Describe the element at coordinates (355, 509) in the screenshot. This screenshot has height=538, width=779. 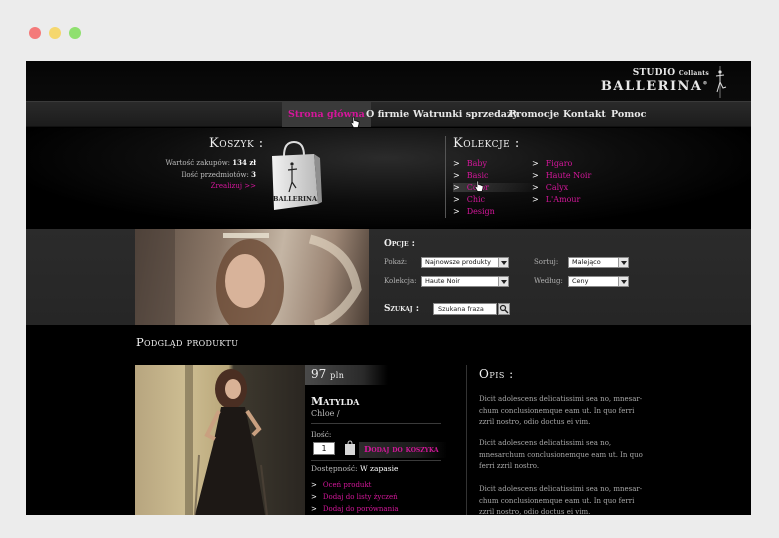
I see `compare-link: > Dodaj do porównania` at that location.